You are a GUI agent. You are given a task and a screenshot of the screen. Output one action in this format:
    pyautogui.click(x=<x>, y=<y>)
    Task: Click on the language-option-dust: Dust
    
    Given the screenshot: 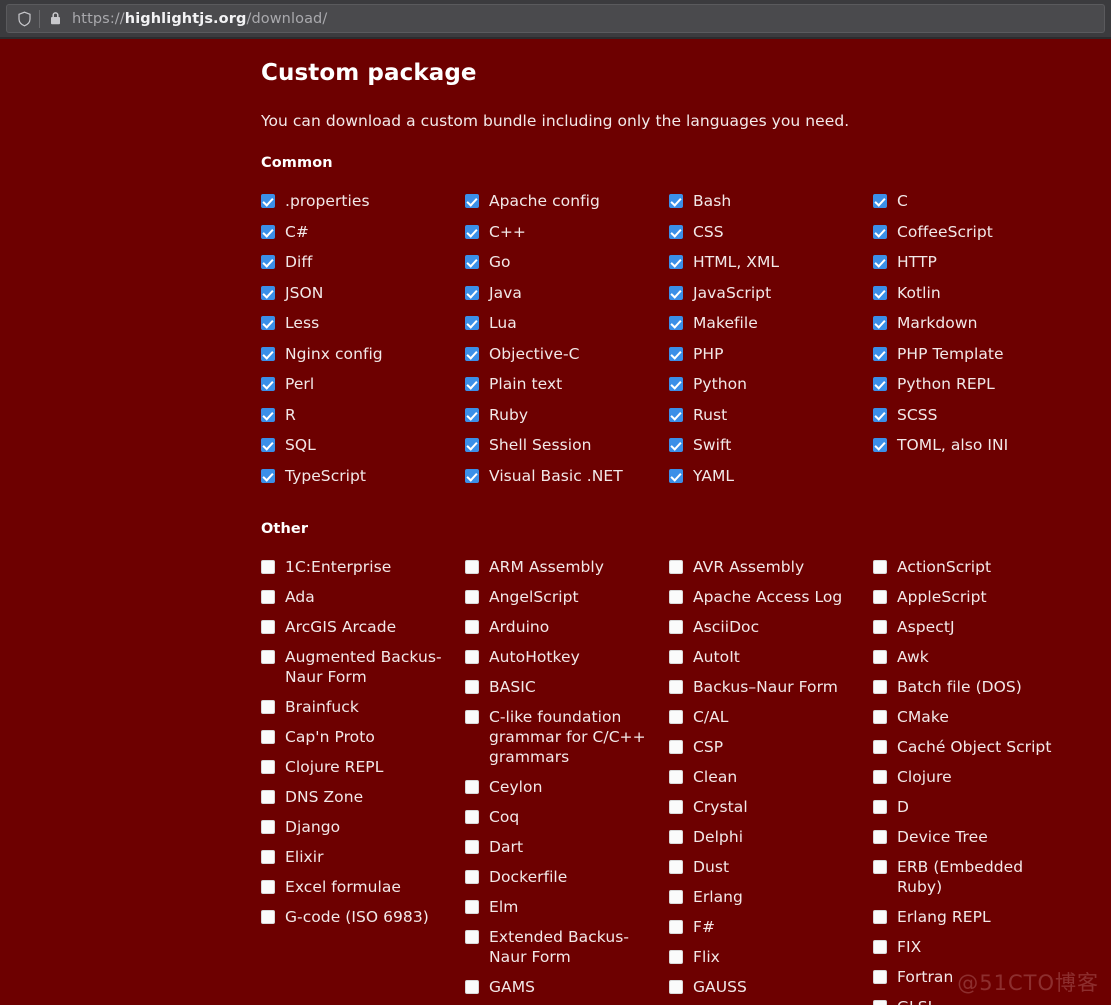 What is the action you would take?
    pyautogui.click(x=769, y=867)
    